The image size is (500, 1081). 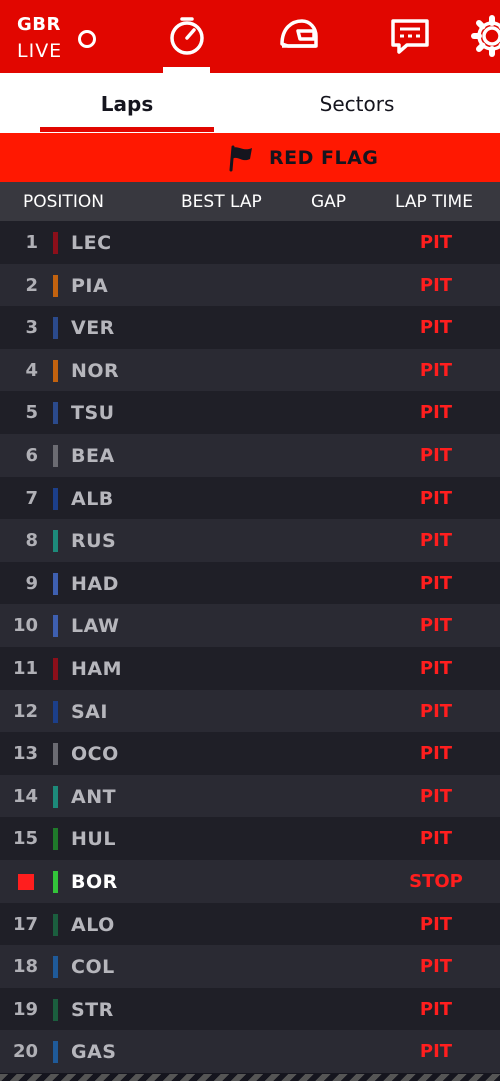 What do you see at coordinates (31, 285) in the screenshot?
I see `driver-position: 2` at bounding box center [31, 285].